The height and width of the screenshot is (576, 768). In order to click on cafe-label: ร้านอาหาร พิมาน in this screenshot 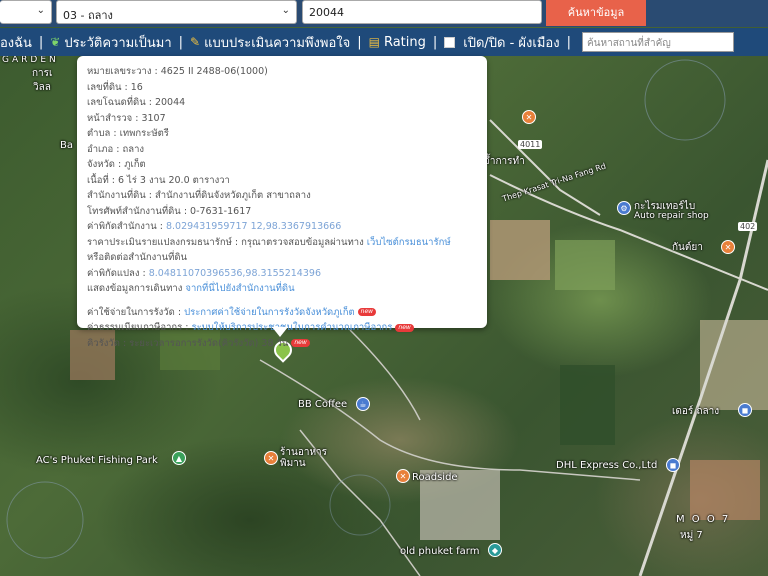, I will do `click(304, 458)`.